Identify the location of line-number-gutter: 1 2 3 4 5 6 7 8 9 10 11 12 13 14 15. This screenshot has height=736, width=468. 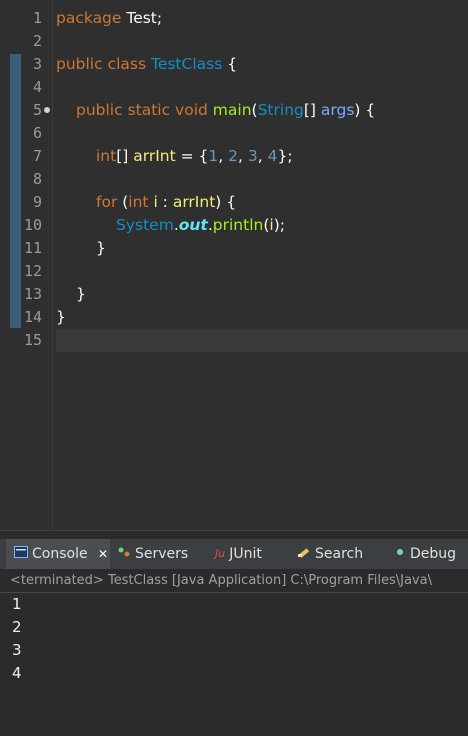
(26, 265).